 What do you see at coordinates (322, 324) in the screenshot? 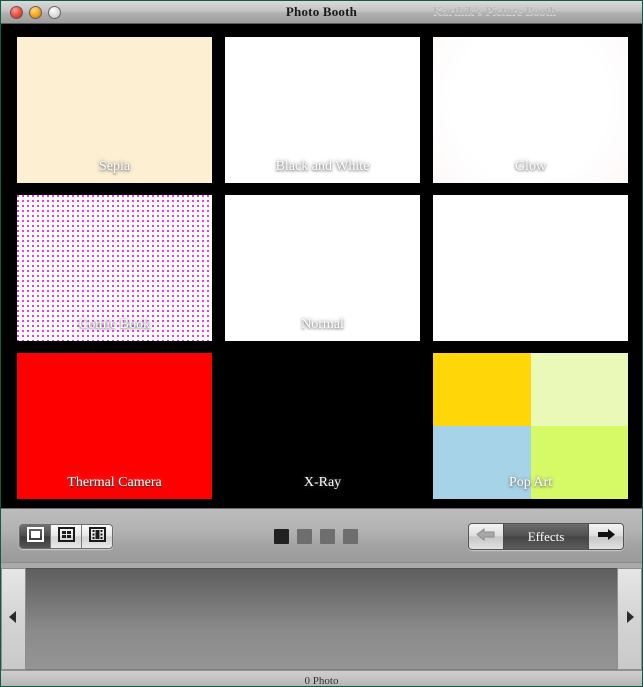
I see `effect-label: Normal` at bounding box center [322, 324].